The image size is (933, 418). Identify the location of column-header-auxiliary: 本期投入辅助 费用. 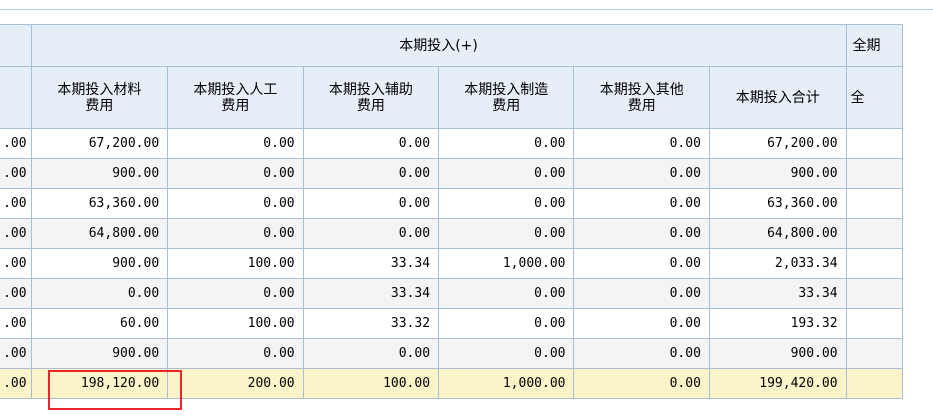
(371, 97).